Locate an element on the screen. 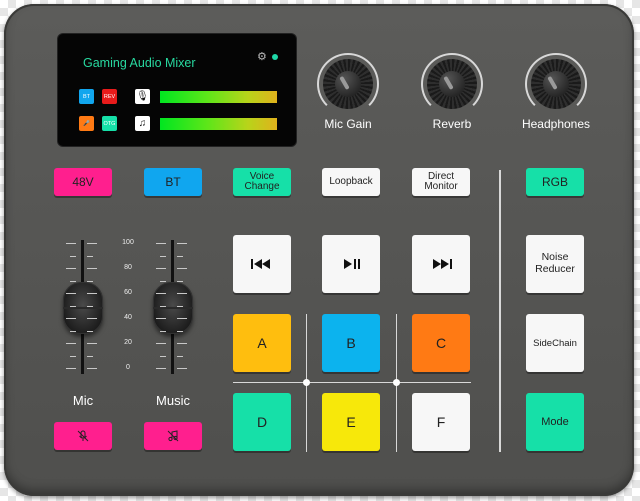  music-mute-button is located at coordinates (173, 436).